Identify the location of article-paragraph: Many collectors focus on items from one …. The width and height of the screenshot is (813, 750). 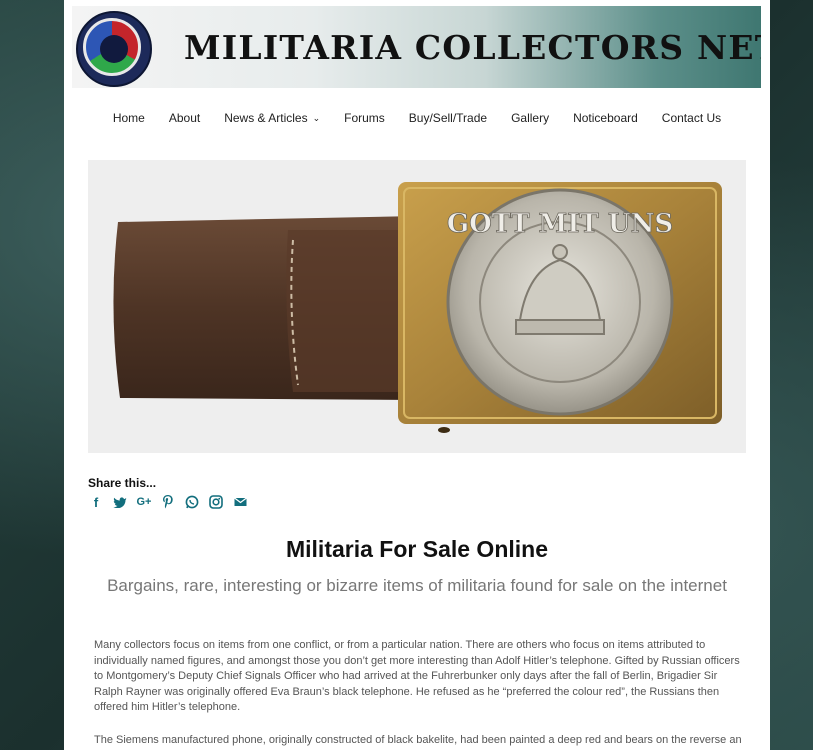
(417, 676).